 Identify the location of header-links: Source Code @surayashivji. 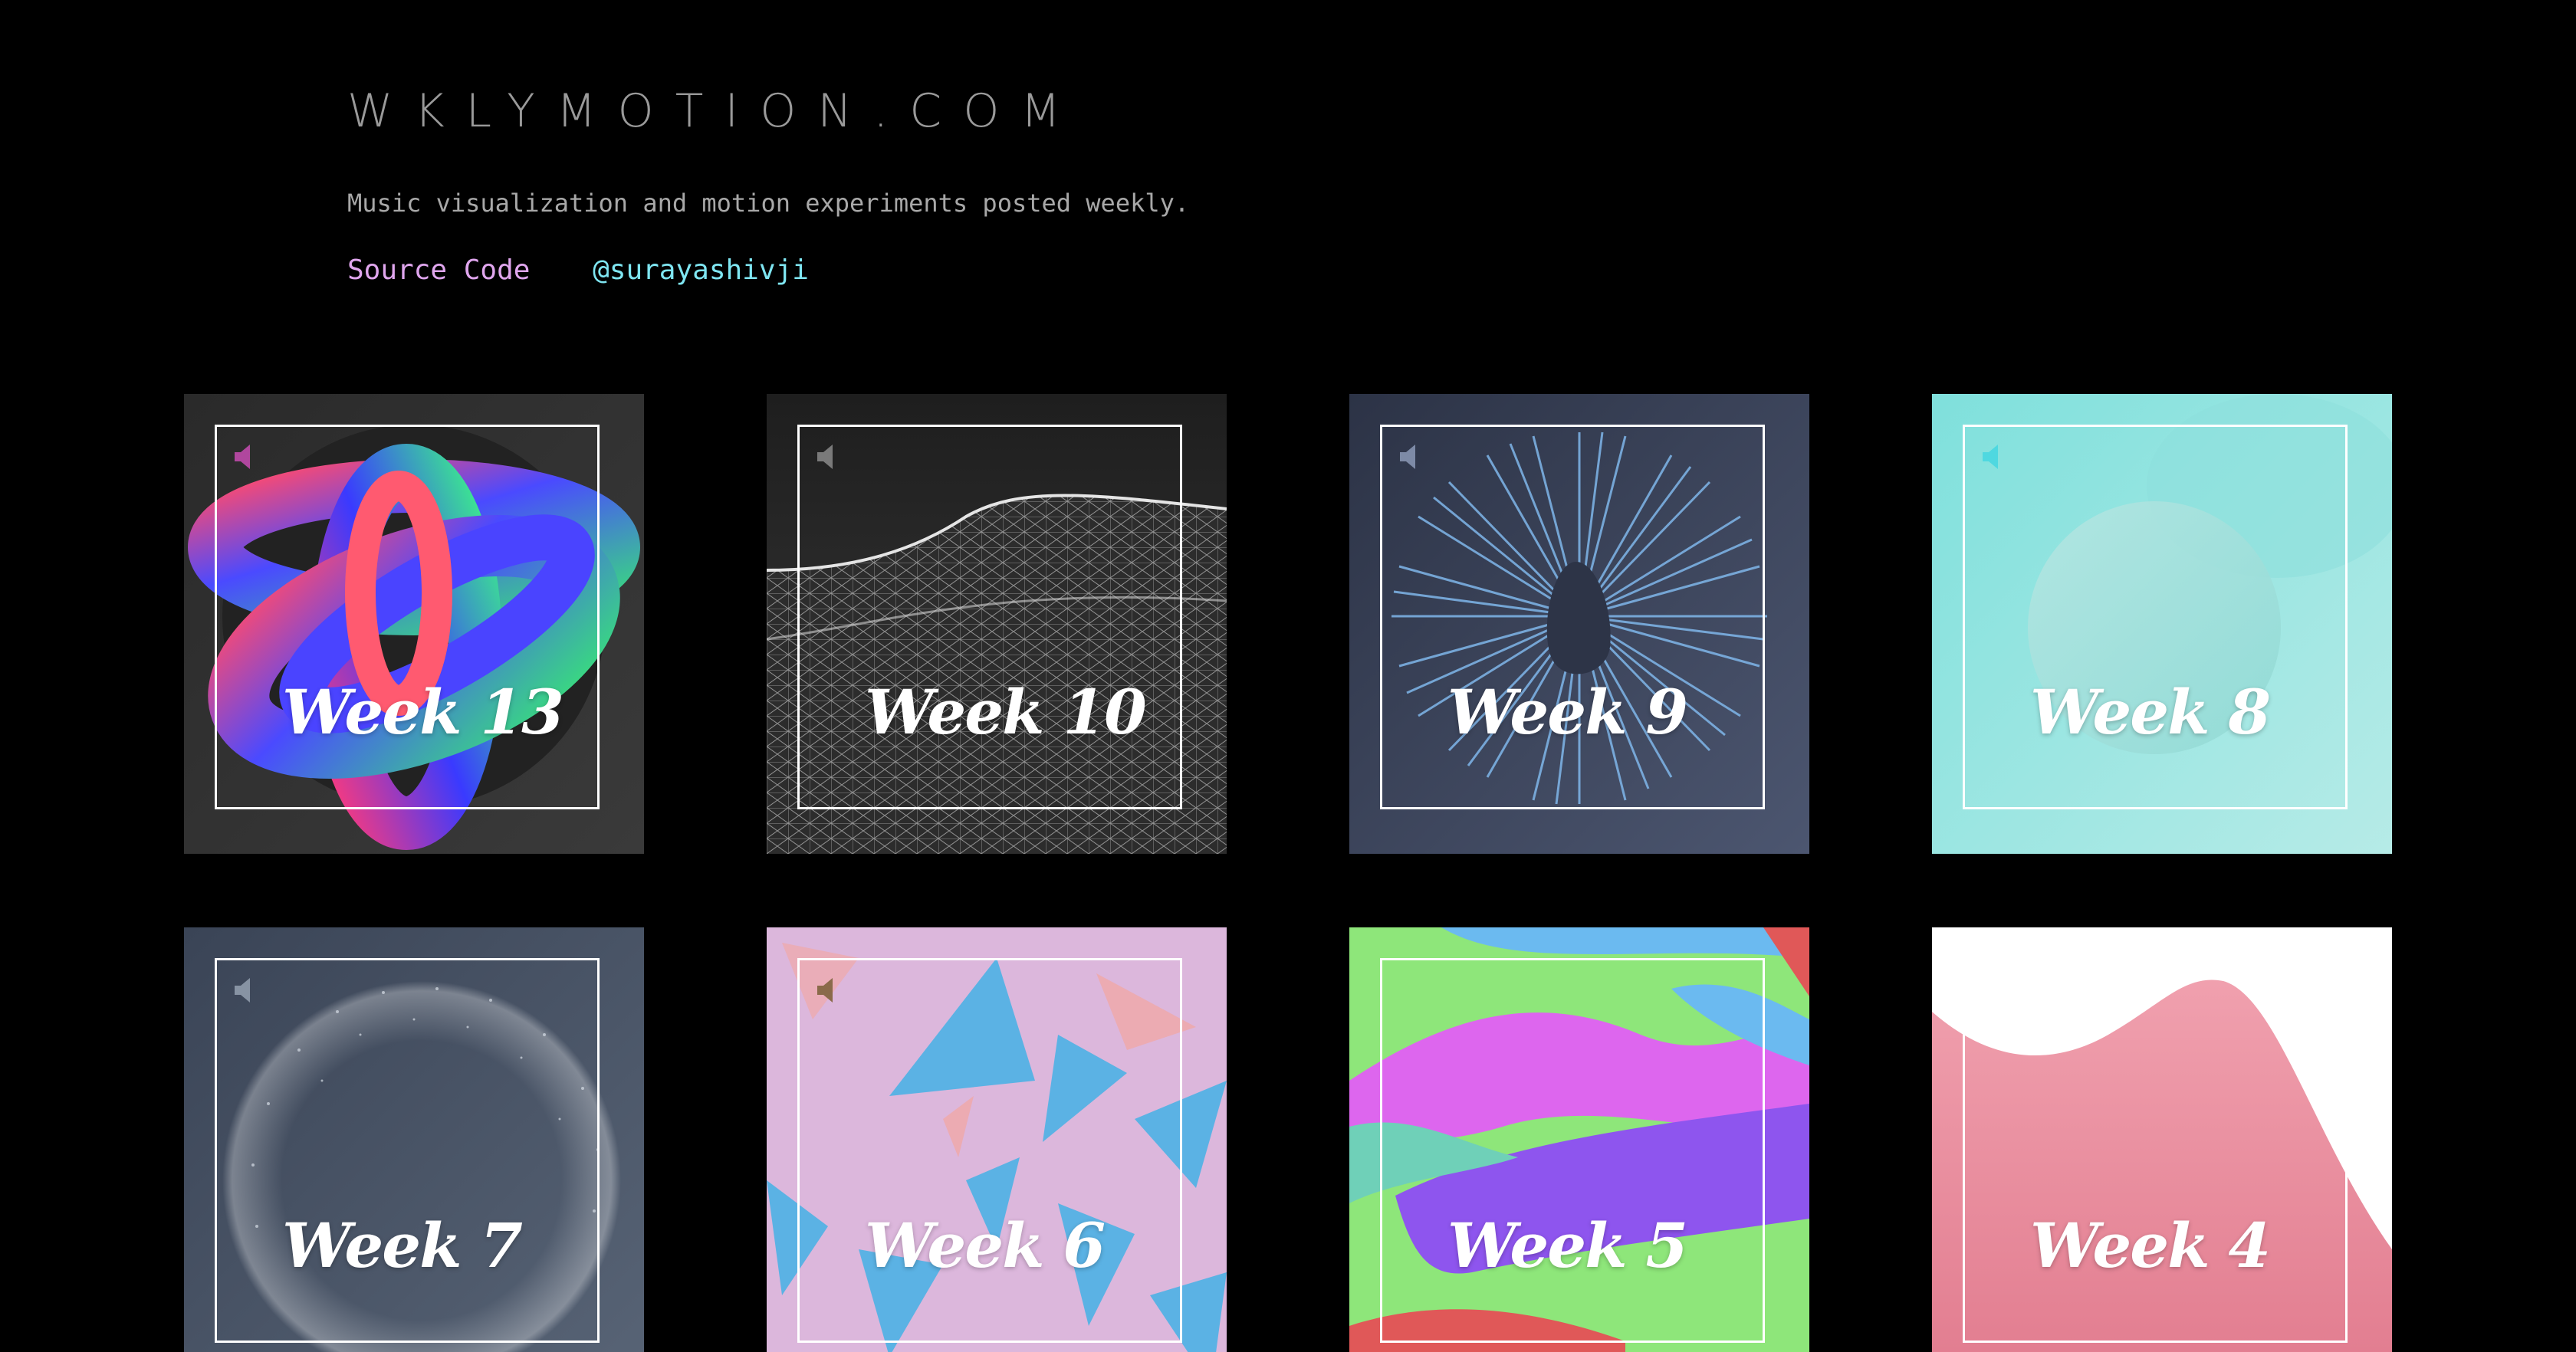
(768, 270).